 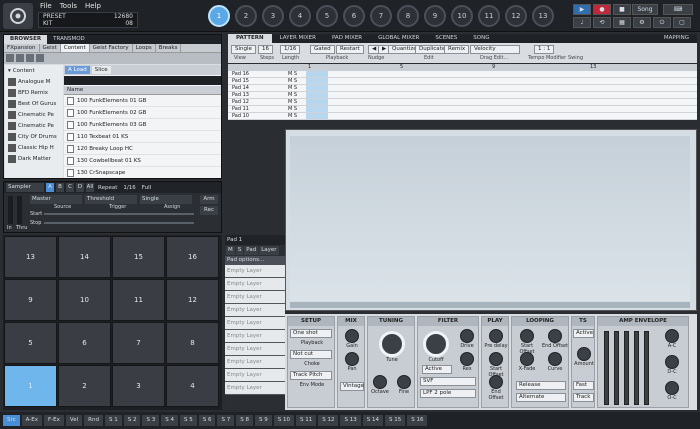 I want to click on bottom-s4: S 4, so click(x=169, y=420).